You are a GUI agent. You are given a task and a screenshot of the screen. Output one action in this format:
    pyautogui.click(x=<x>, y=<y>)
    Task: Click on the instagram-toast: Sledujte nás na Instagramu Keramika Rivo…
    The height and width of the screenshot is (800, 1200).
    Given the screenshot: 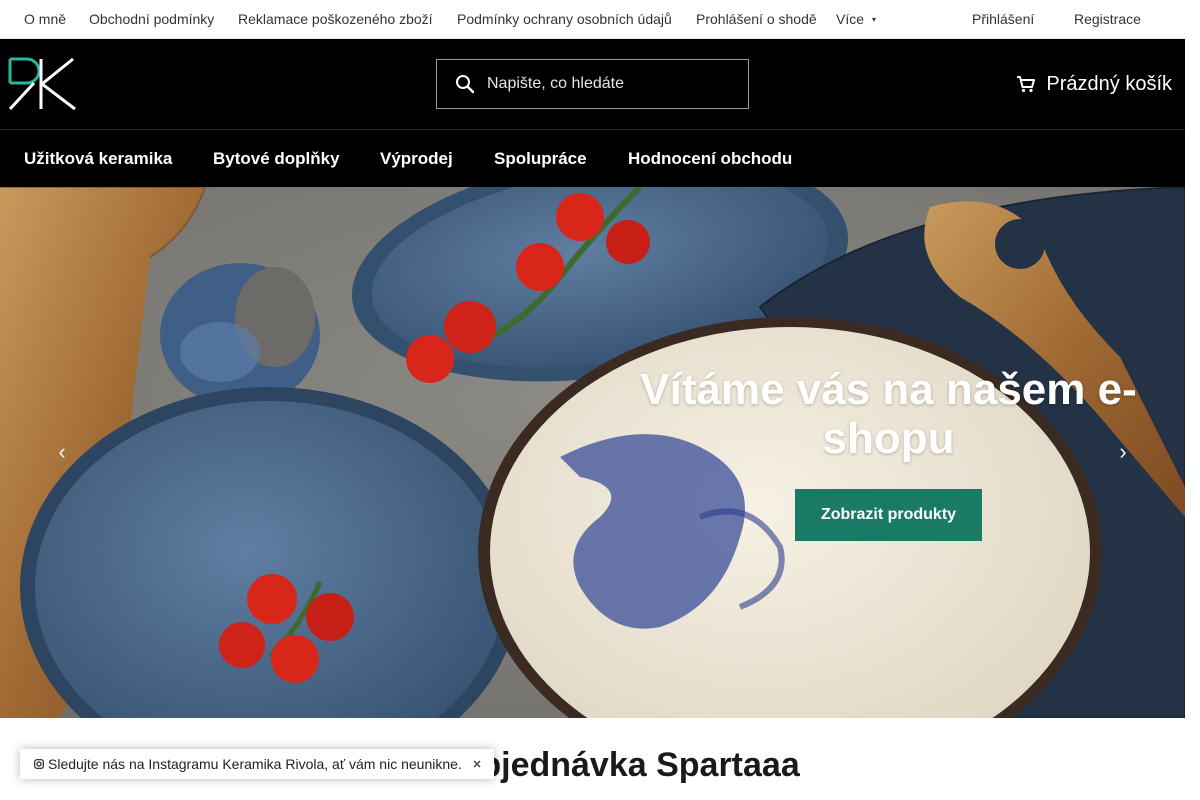 What is the action you would take?
    pyautogui.click(x=257, y=764)
    